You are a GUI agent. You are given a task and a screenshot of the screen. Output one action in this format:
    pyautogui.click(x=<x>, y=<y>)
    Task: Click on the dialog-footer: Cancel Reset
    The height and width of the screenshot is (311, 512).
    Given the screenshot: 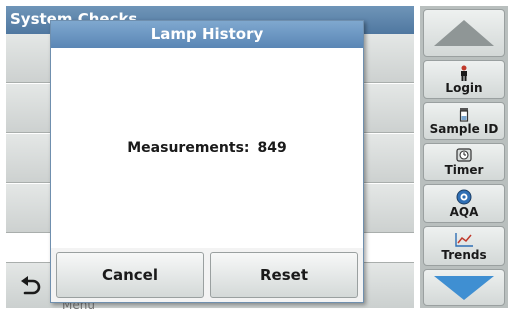 What is the action you would take?
    pyautogui.click(x=207, y=275)
    